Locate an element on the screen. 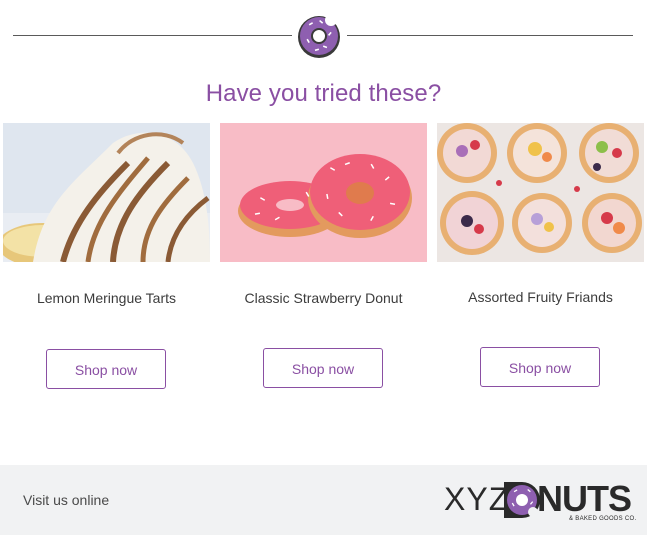 The image size is (647, 535). xyz-donuts-brand-logo: XYZ NUTS & BAKED GOODS CO. is located at coordinates (544, 504).